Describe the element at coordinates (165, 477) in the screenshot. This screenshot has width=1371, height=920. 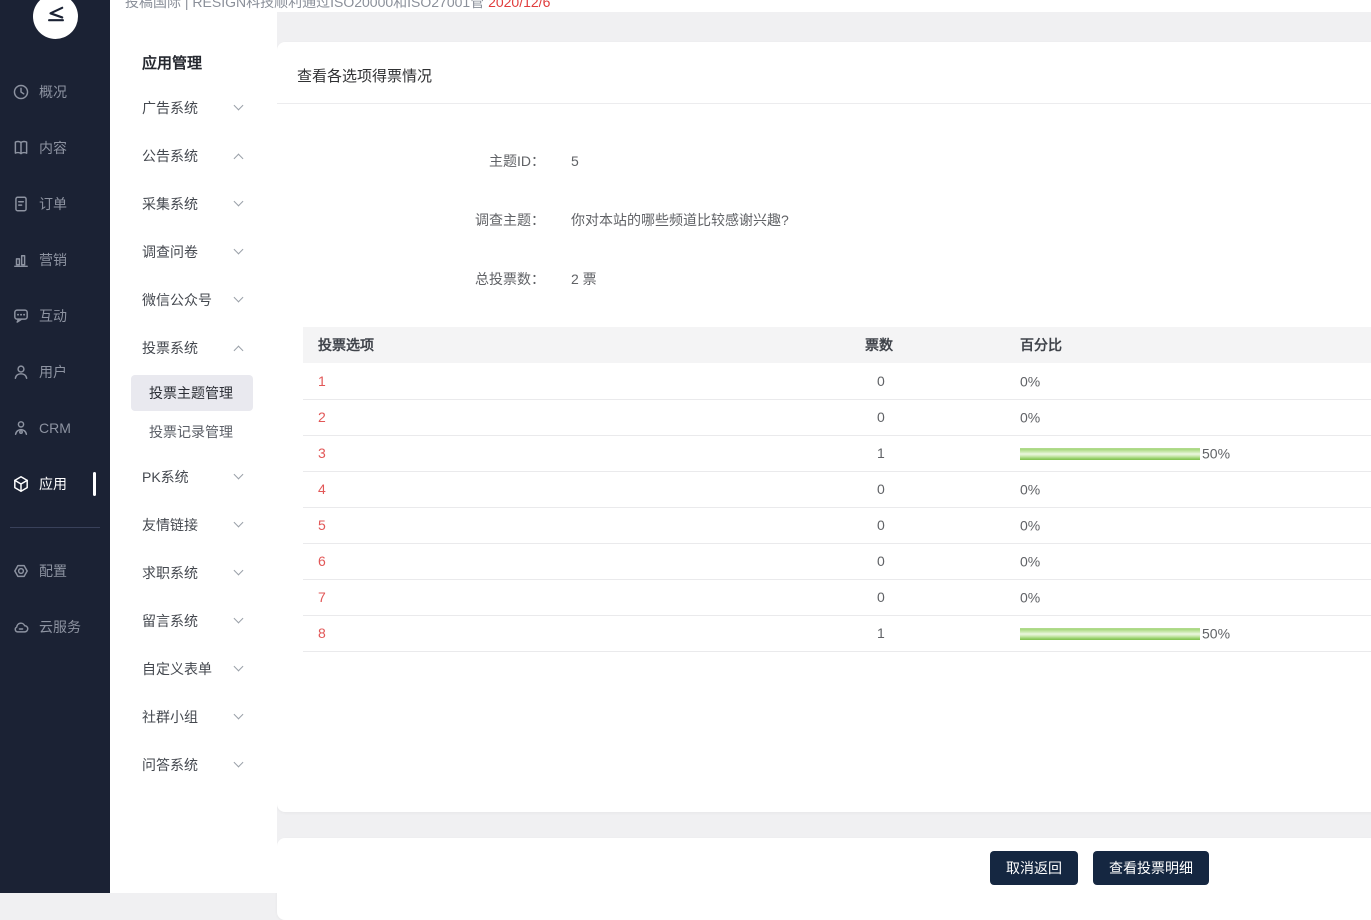
I see `submenu-item-label: PK系统` at that location.